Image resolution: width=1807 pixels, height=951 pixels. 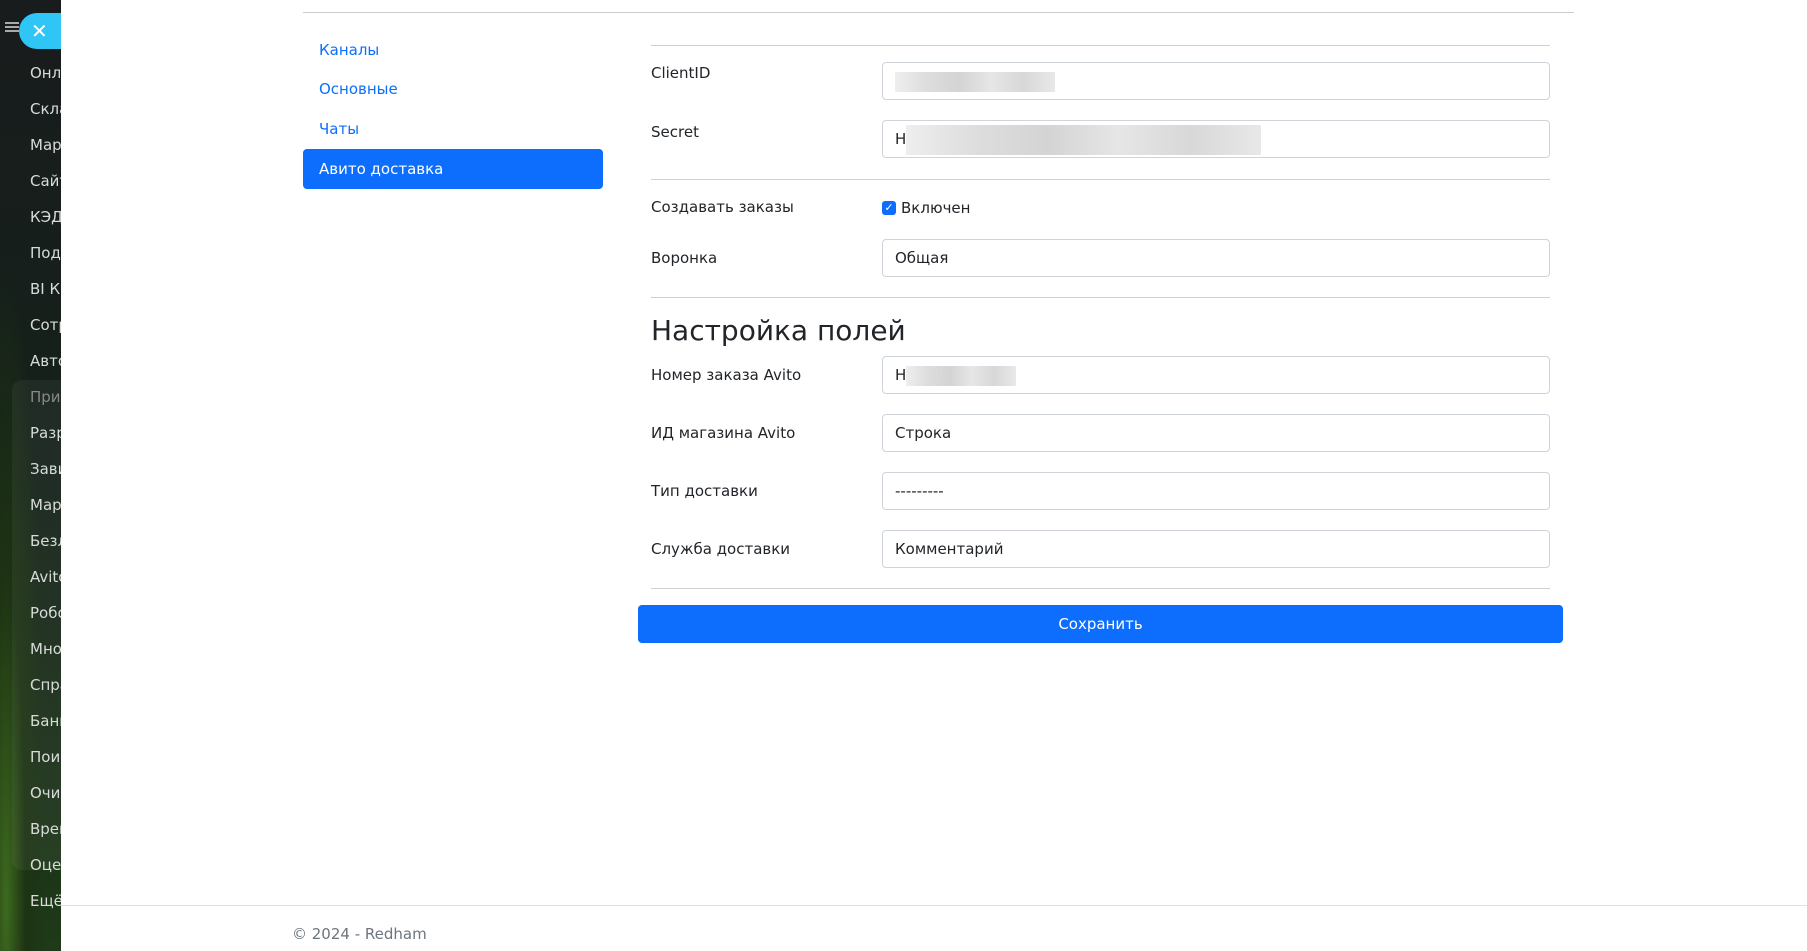 I want to click on shop-id-select: Строка, so click(x=1216, y=433).